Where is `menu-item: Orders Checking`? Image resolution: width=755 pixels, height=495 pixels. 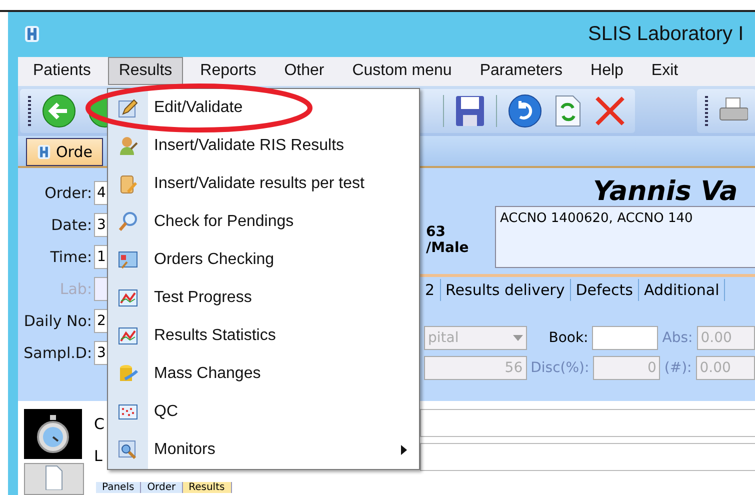 menu-item: Orders Checking is located at coordinates (263, 260).